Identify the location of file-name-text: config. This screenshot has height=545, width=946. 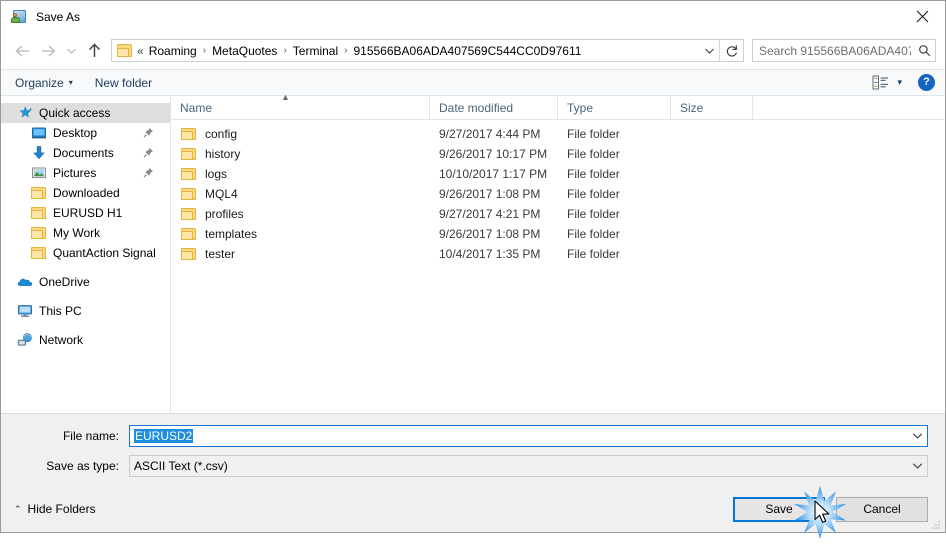
(221, 134).